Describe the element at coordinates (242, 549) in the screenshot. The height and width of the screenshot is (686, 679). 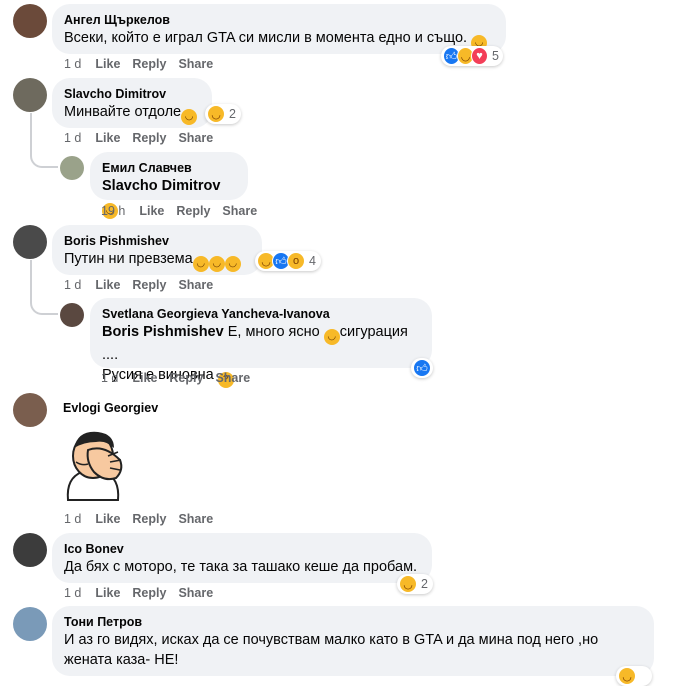
I see `comment-author: Ico Bonev` at that location.